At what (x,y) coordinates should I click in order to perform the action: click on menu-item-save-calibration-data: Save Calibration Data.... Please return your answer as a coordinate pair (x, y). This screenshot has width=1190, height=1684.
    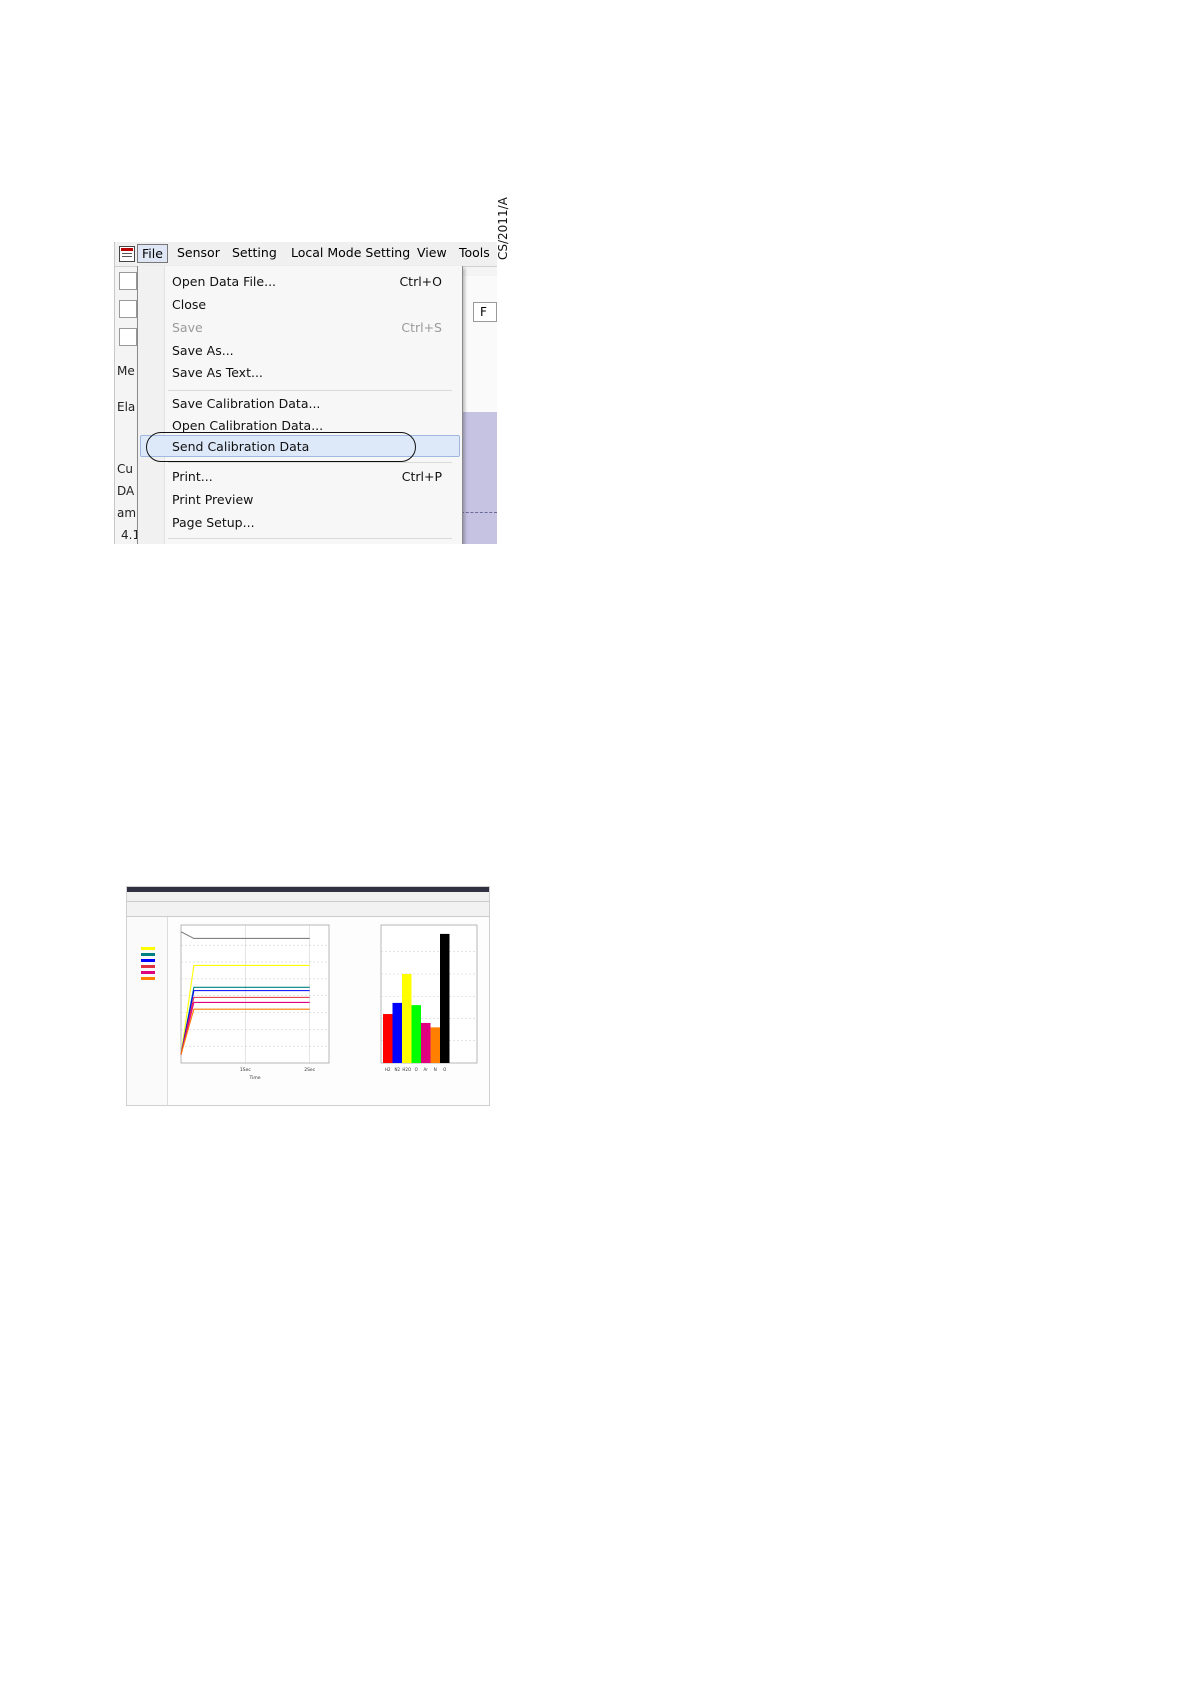
    Looking at the image, I should click on (246, 403).